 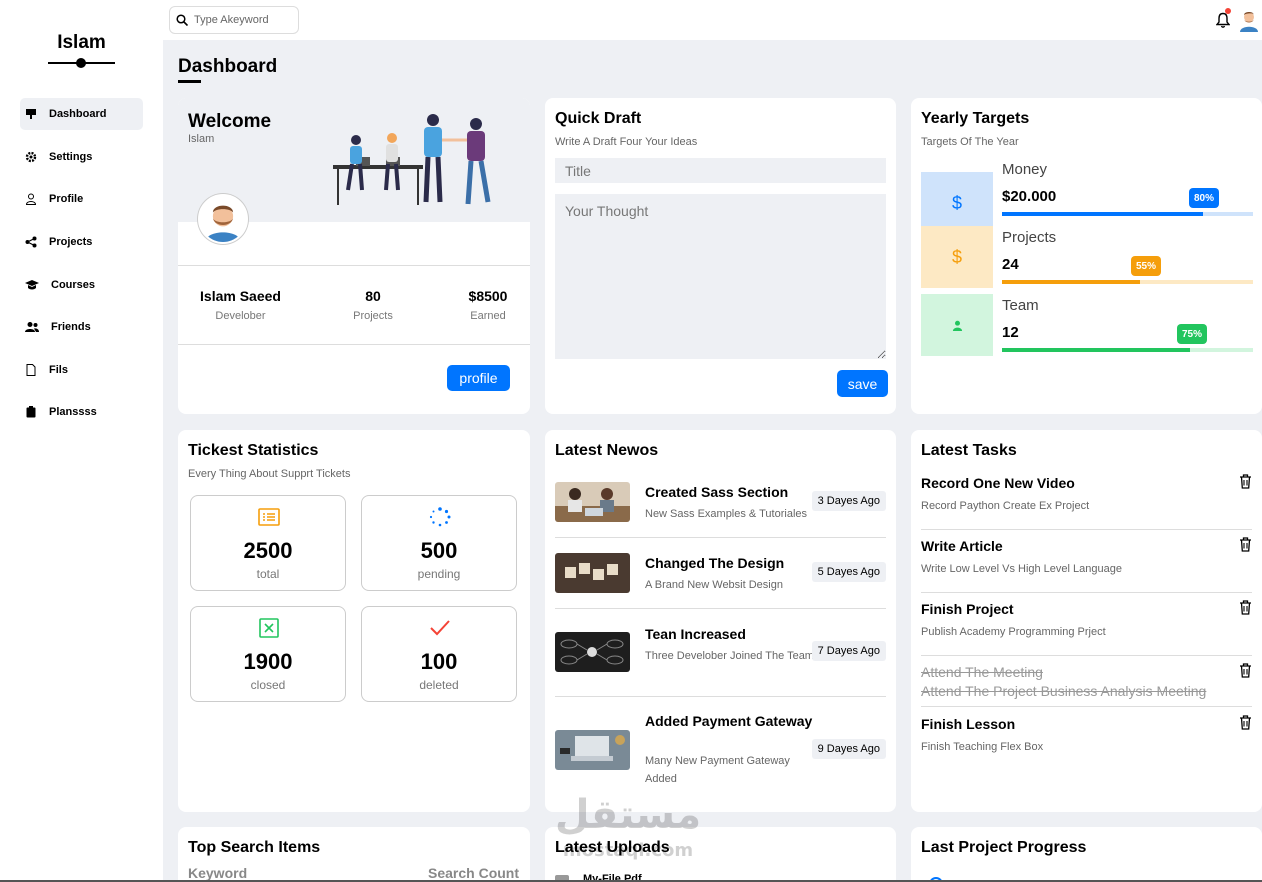 I want to click on news-title: Changed The Design, so click(x=715, y=563).